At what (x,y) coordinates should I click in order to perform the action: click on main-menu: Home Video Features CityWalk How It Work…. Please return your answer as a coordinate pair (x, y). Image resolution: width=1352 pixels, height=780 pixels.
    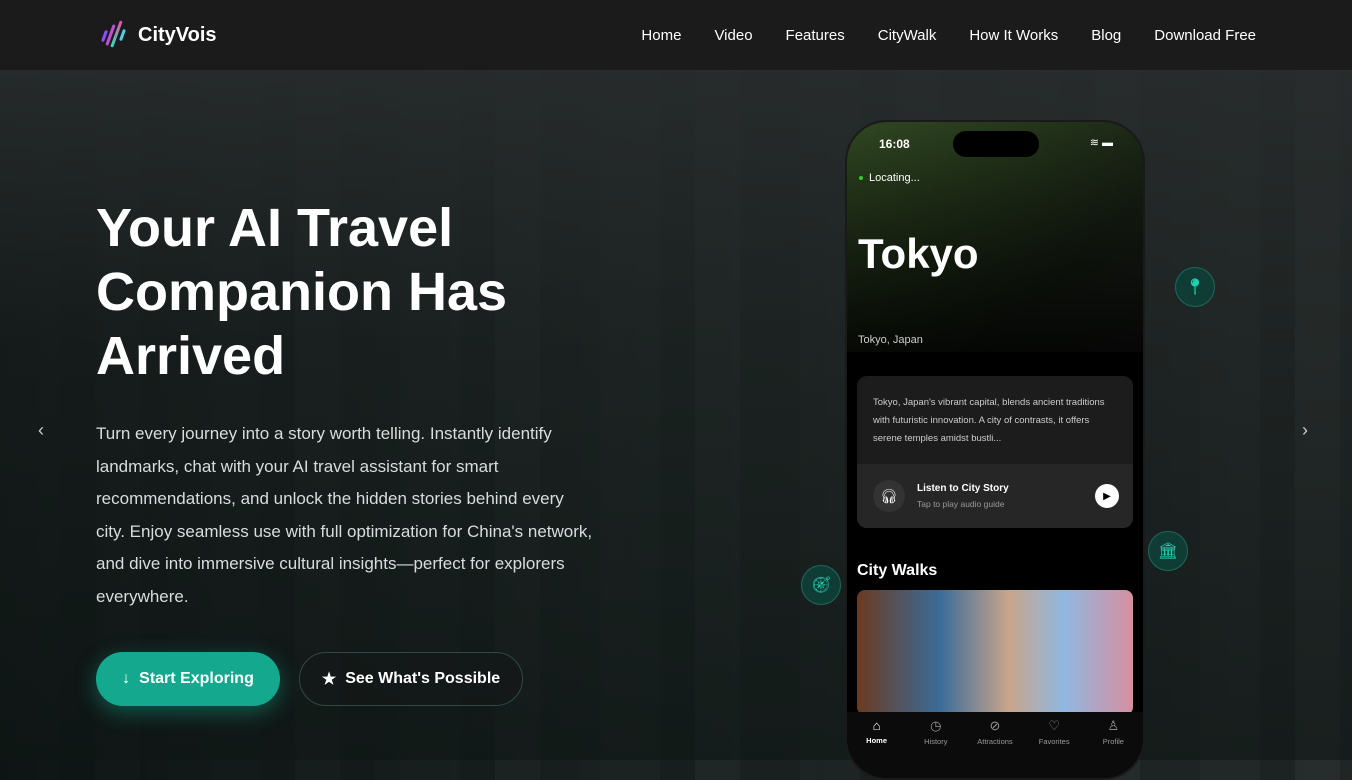
    Looking at the image, I should click on (948, 35).